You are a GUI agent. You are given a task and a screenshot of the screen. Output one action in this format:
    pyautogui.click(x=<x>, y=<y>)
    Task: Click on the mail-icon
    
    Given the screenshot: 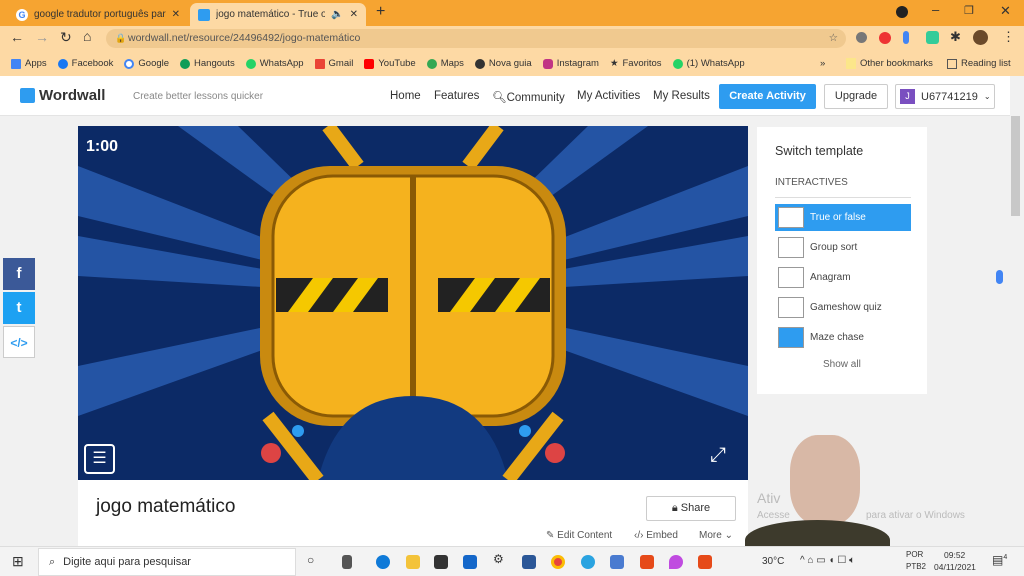 What is the action you would take?
    pyautogui.click(x=470, y=562)
    